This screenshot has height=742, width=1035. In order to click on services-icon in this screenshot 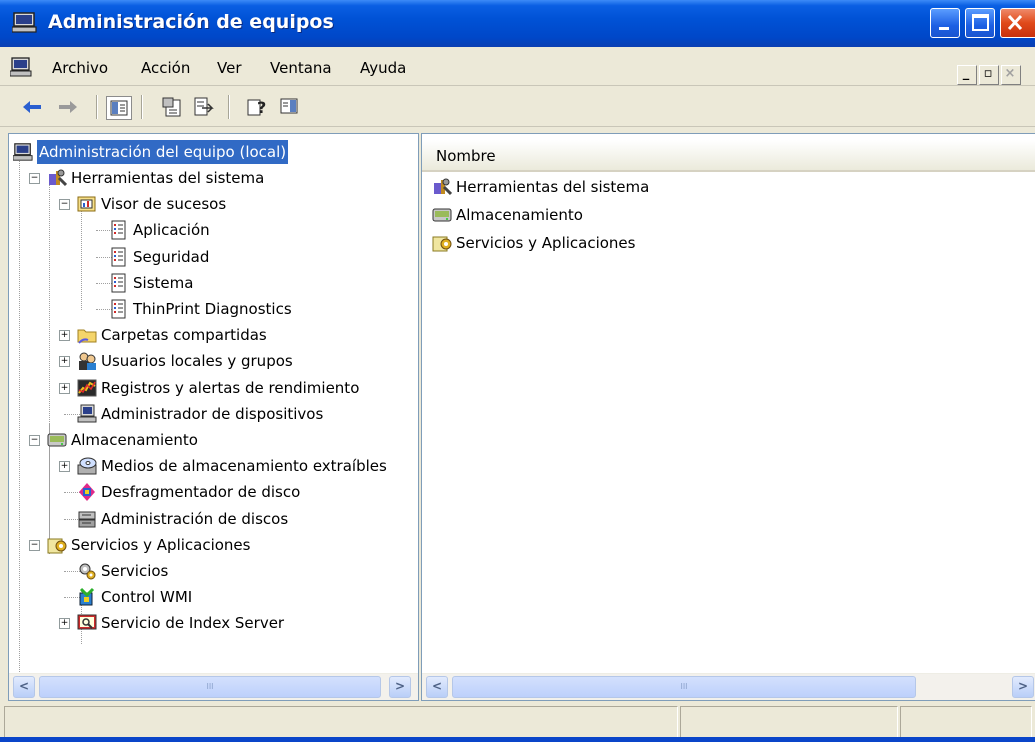, I will do `click(87, 571)`.